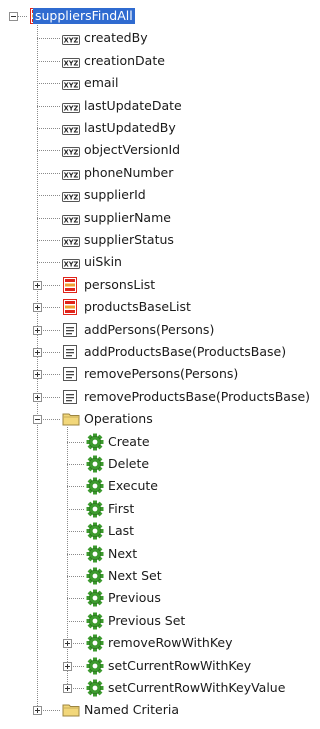 The height and width of the screenshot is (729, 320). I want to click on tree-node-label: supplierName, so click(127, 217).